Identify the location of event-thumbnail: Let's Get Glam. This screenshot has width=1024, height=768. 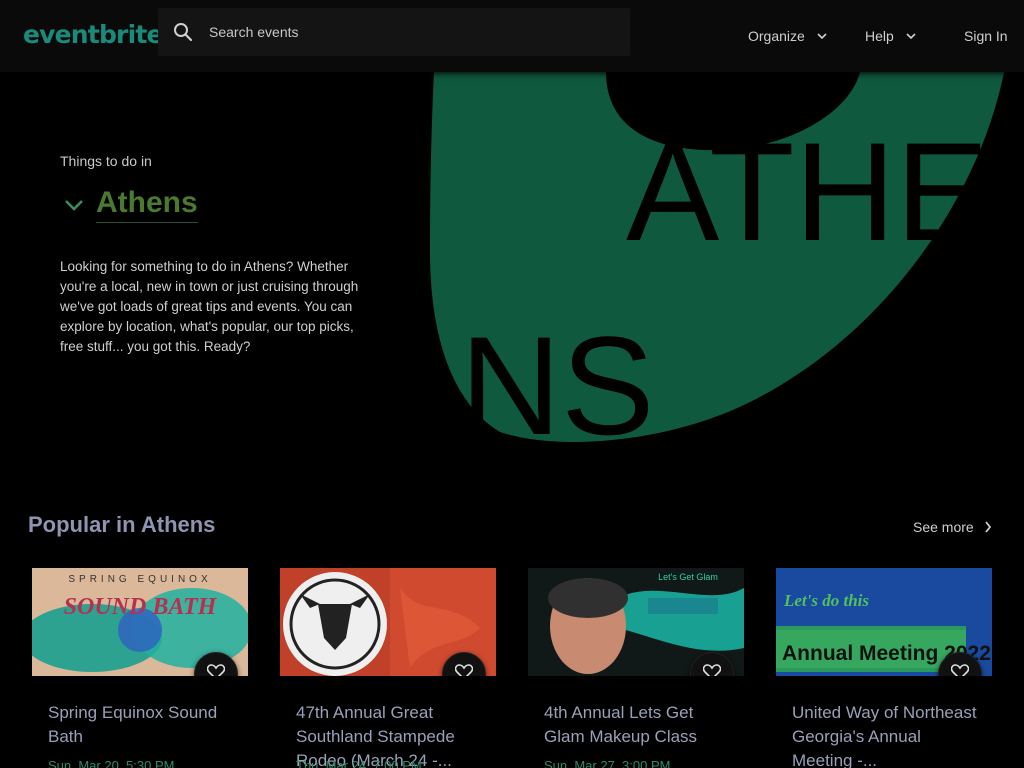
(636, 622).